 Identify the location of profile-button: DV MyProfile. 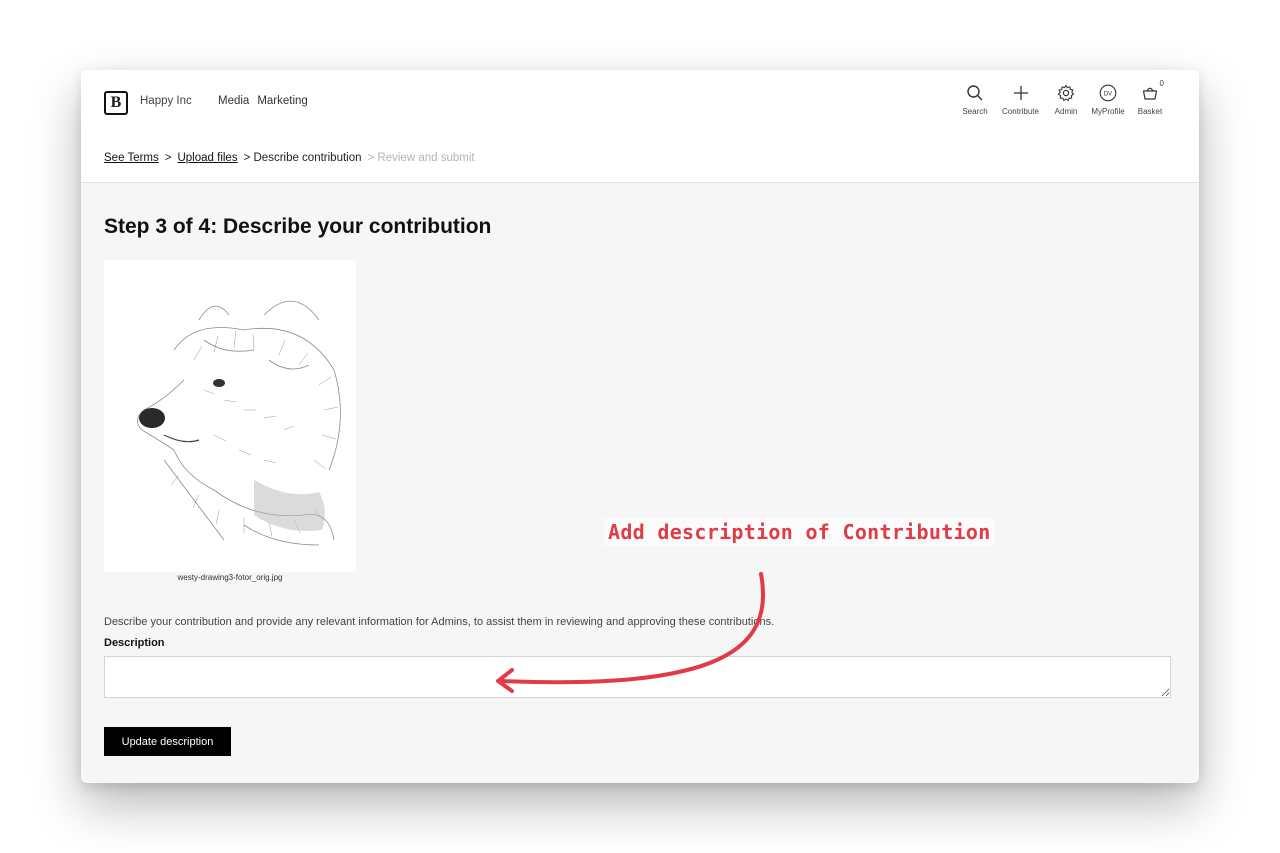
(1108, 100).